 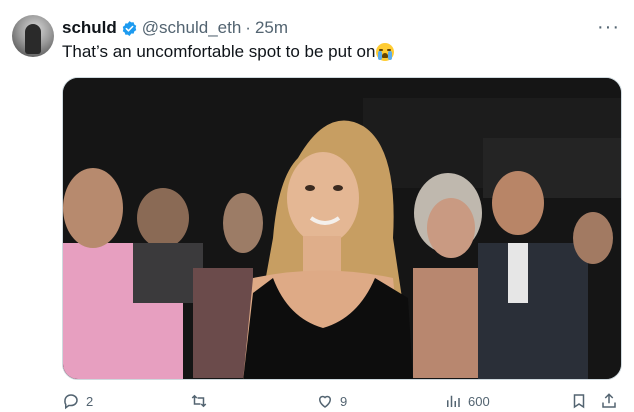 I want to click on views-icon, so click(x=453, y=401).